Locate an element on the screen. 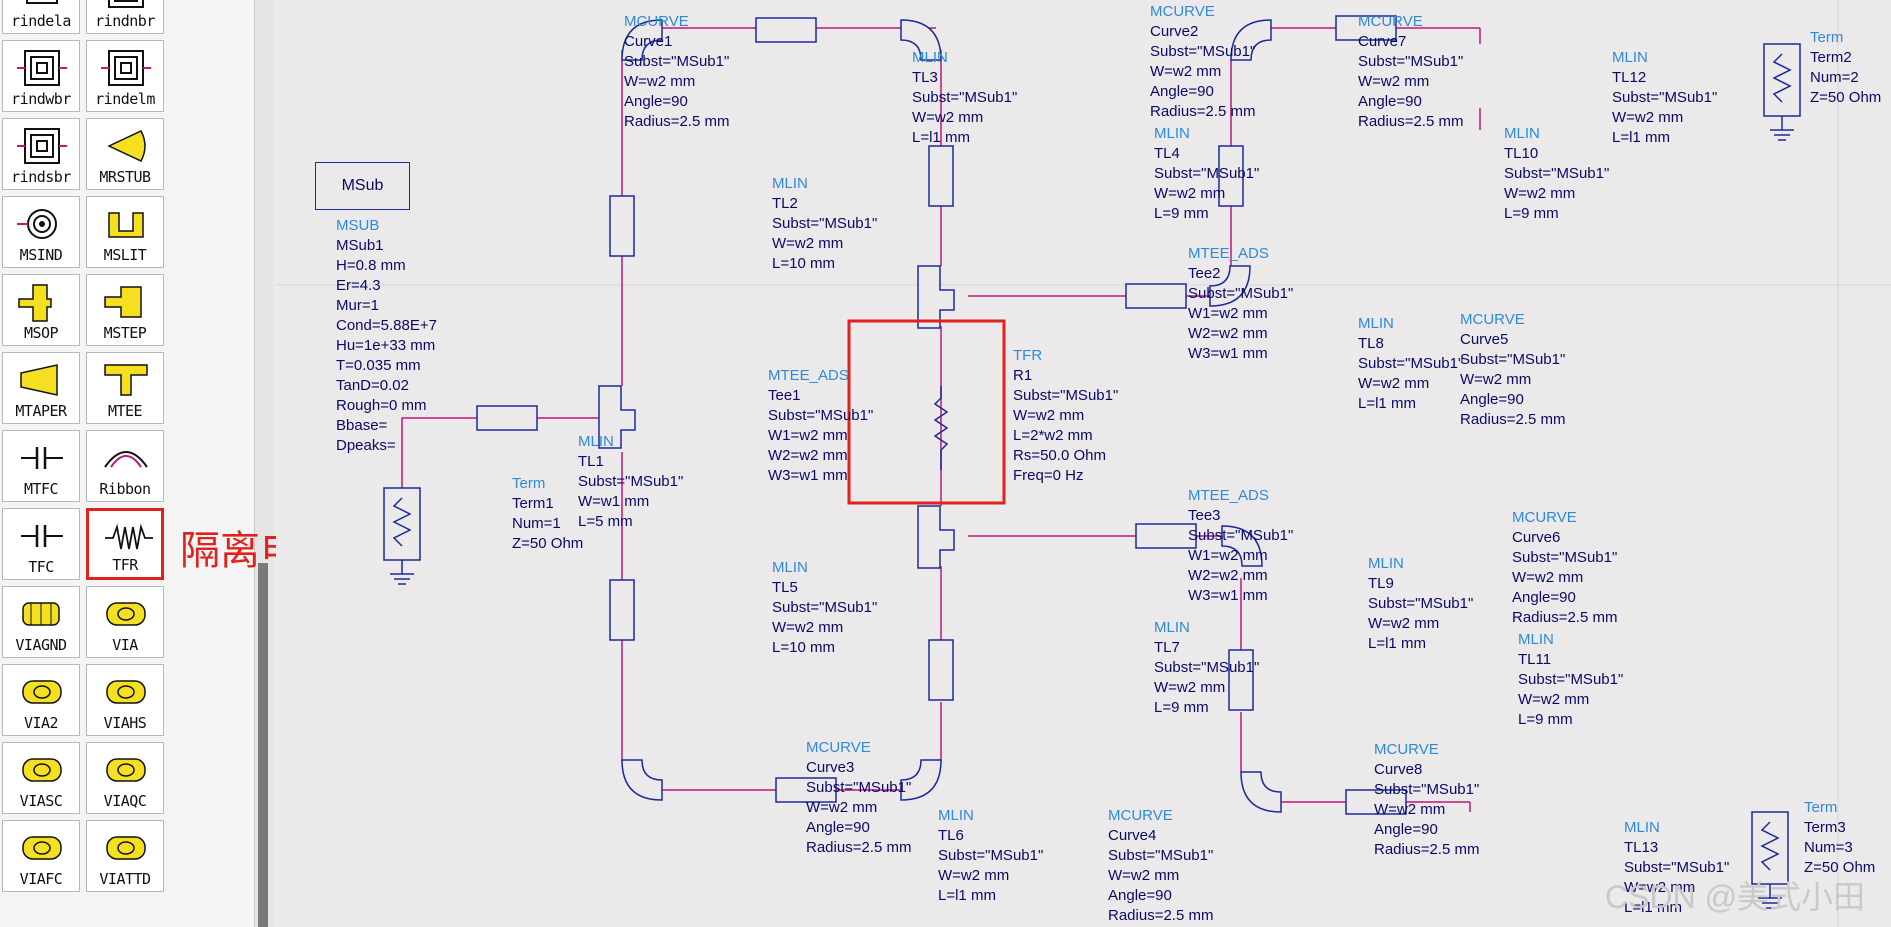  component-param: TL2 is located at coordinates (785, 203).